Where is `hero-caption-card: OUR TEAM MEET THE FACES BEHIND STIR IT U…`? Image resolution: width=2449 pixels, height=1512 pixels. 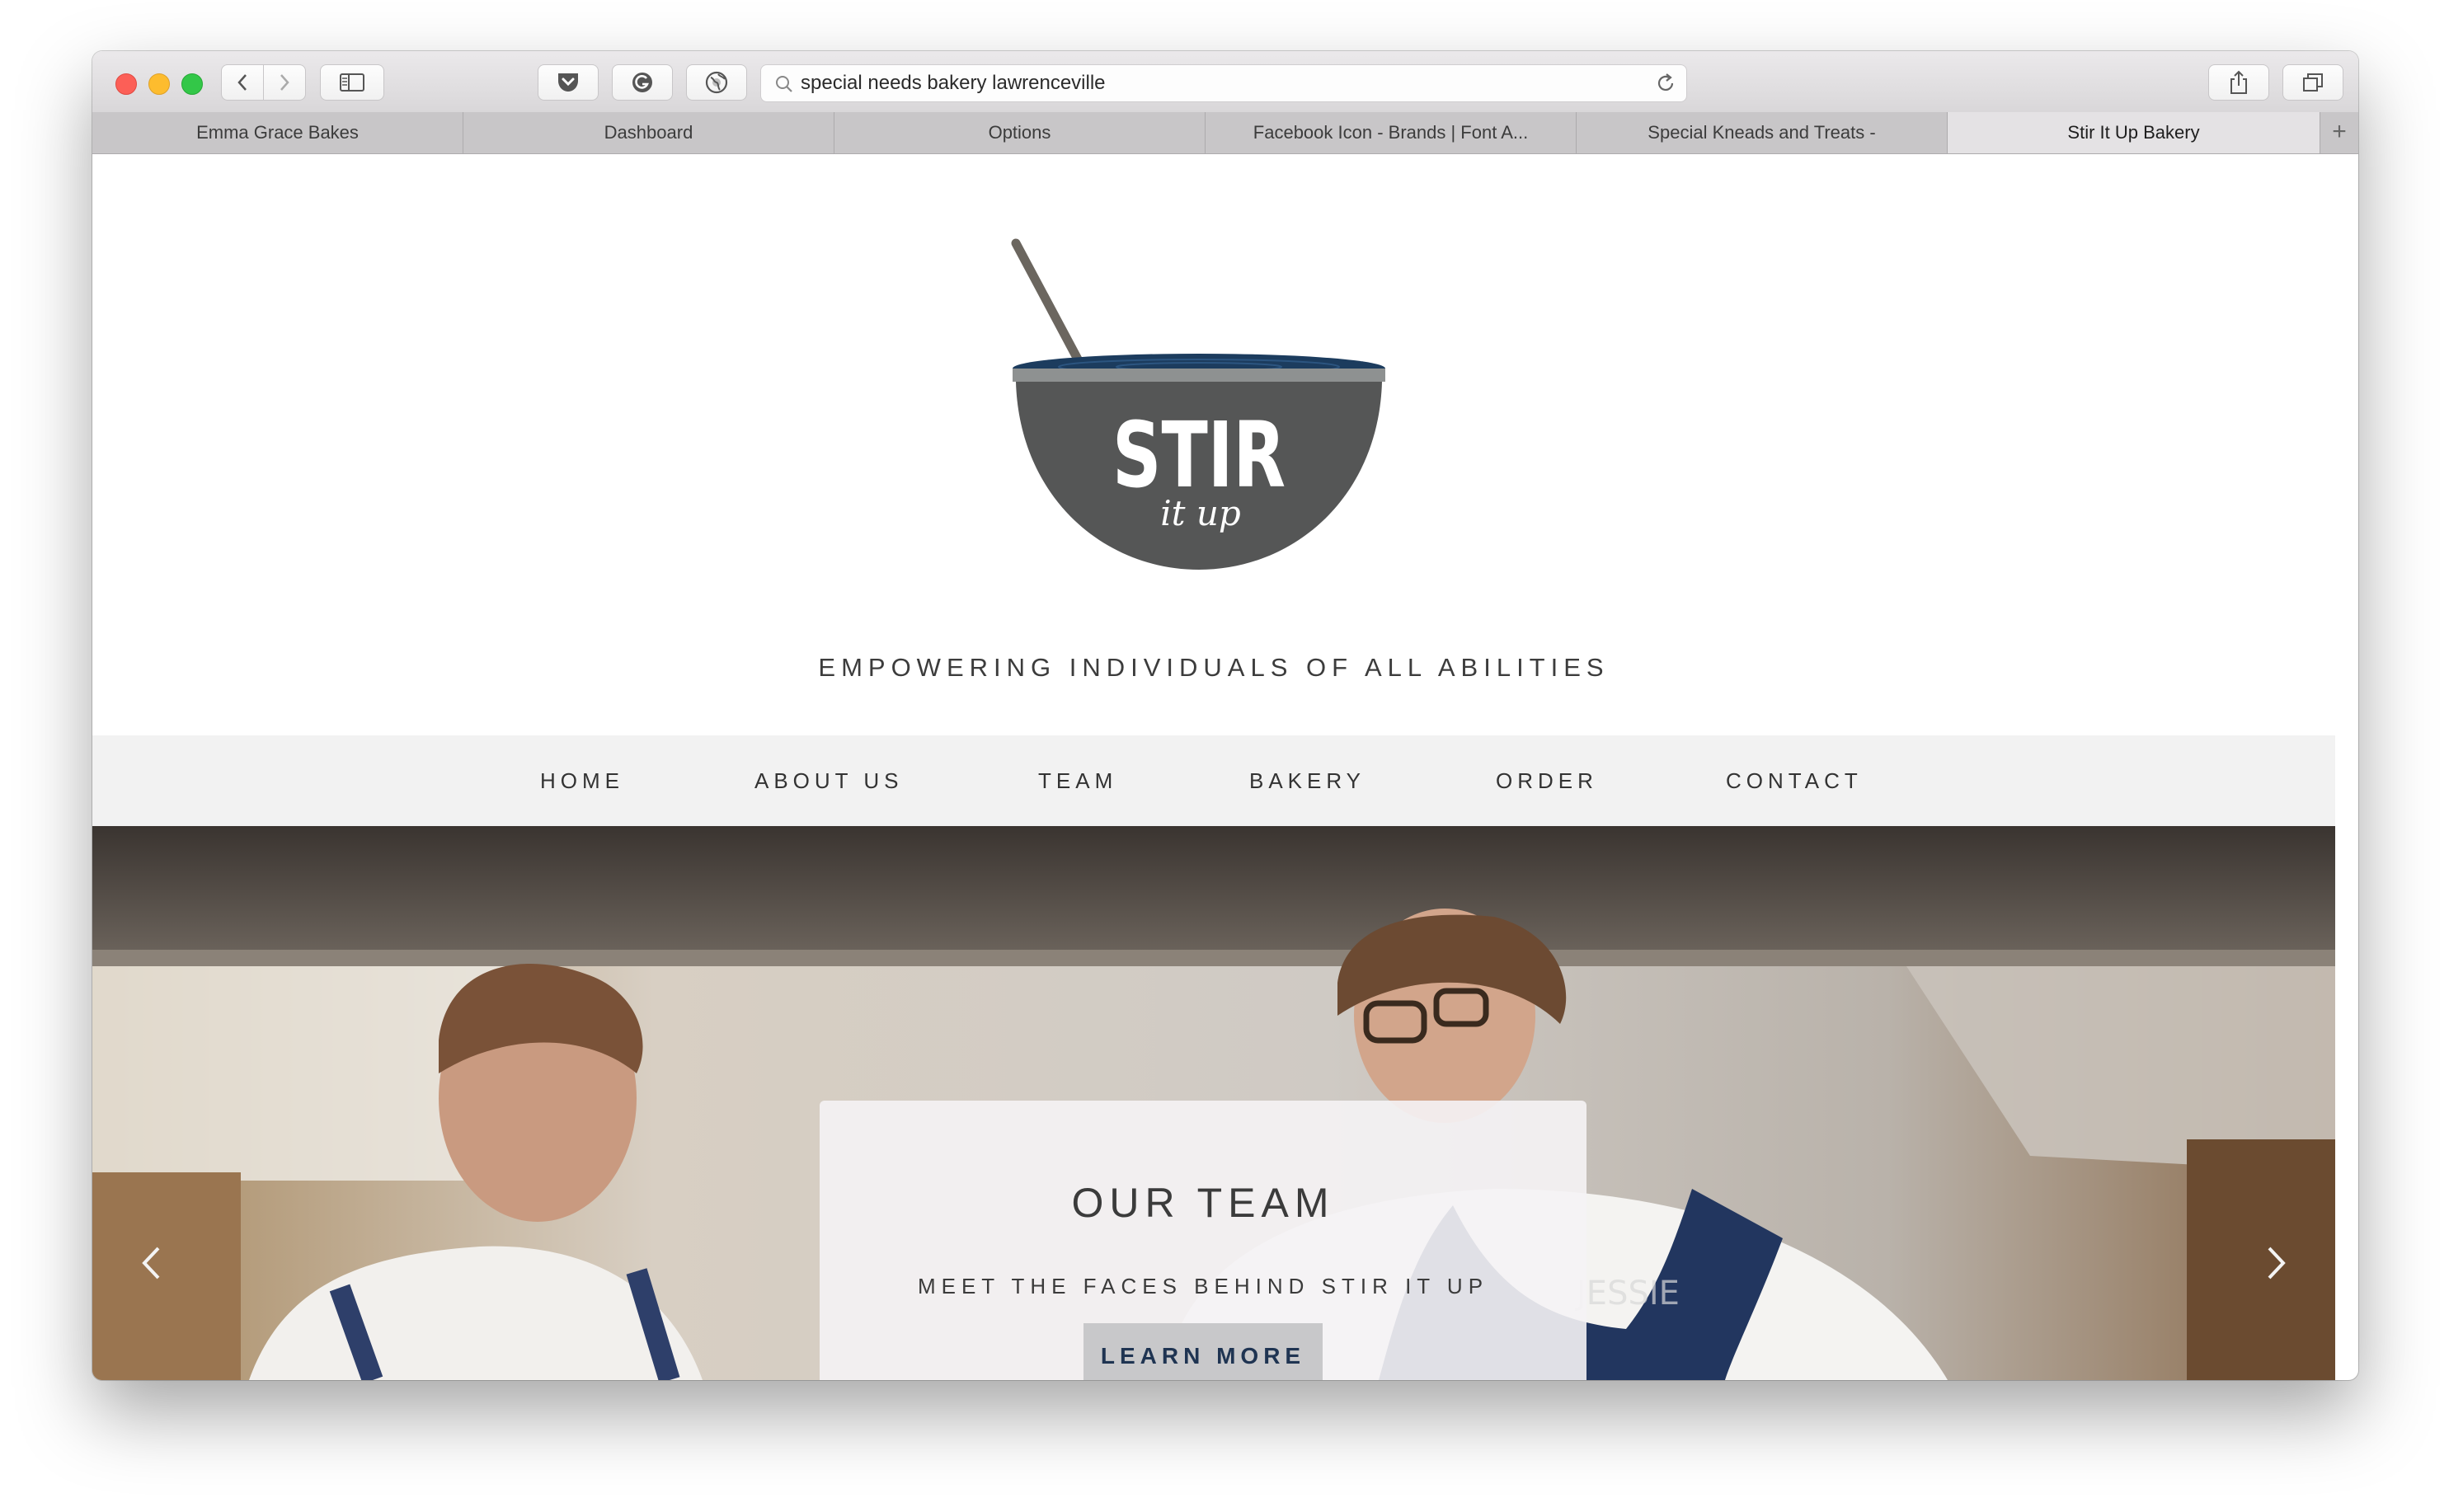 hero-caption-card: OUR TEAM MEET THE FACES BEHIND STIR IT U… is located at coordinates (1203, 1241).